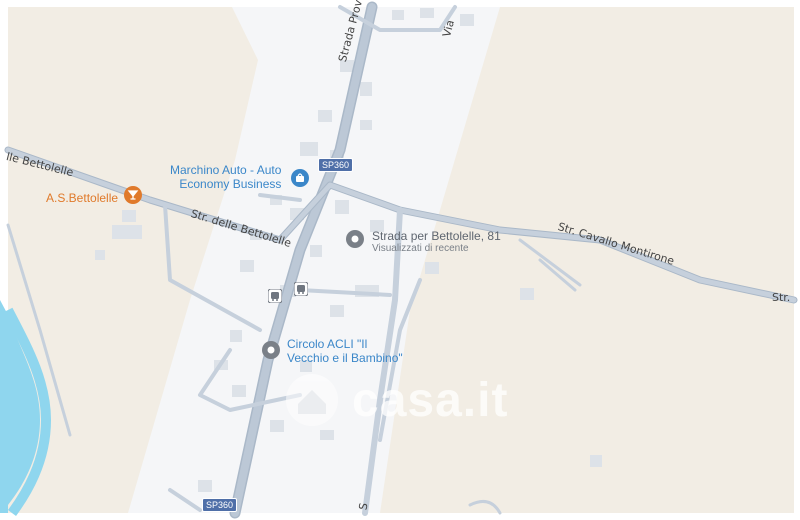 The height and width of the screenshot is (520, 800). I want to click on poi-as-bettolelle: A.S.Bettolelle, so click(82, 198).